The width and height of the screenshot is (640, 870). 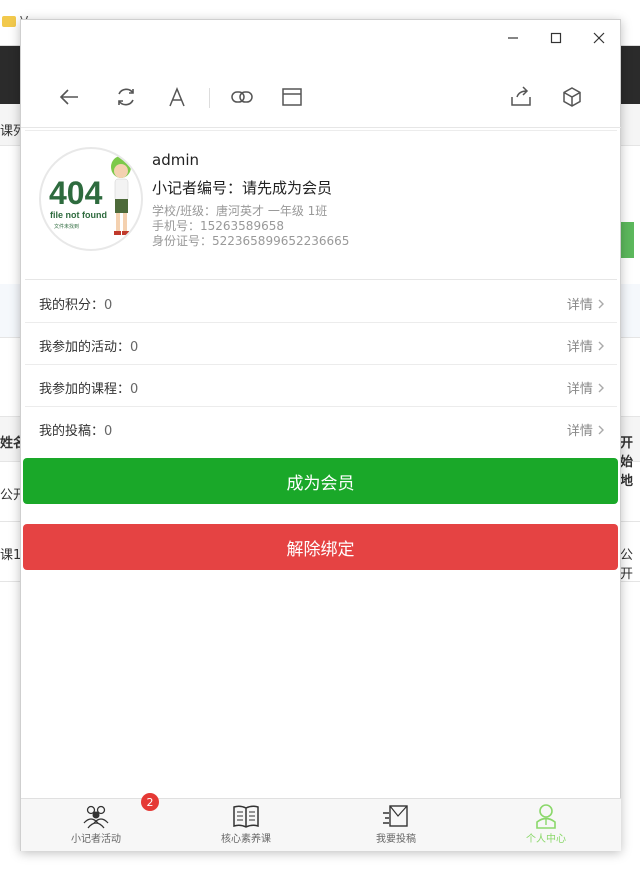 I want to click on list-item-label: 我的投稿：0, so click(x=76, y=431).